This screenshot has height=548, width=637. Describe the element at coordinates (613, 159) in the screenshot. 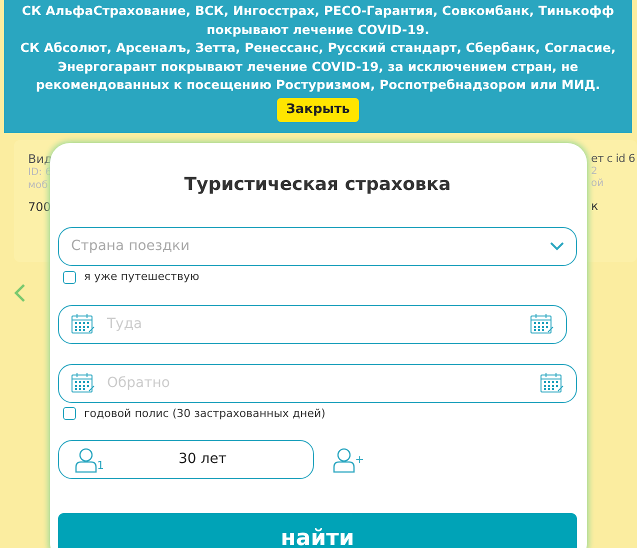

I see `card-text: ет с id 6` at that location.